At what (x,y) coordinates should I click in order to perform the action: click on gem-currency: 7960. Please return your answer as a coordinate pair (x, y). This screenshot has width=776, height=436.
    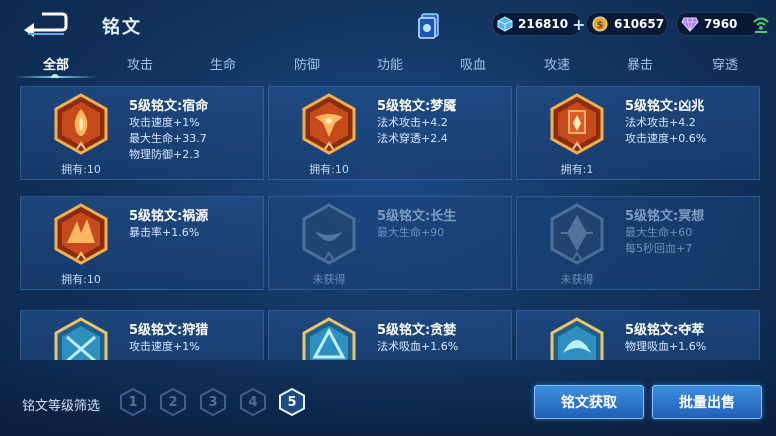
    Looking at the image, I should click on (718, 24).